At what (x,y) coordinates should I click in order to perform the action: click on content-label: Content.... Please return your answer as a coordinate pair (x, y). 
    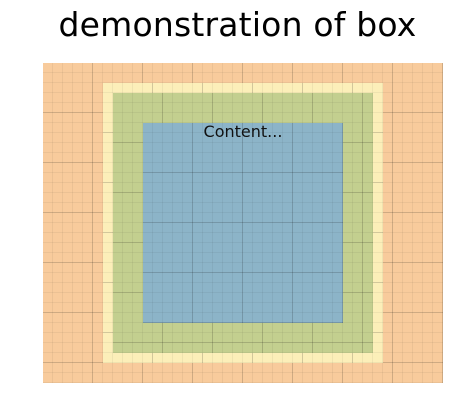
    Looking at the image, I should click on (243, 131).